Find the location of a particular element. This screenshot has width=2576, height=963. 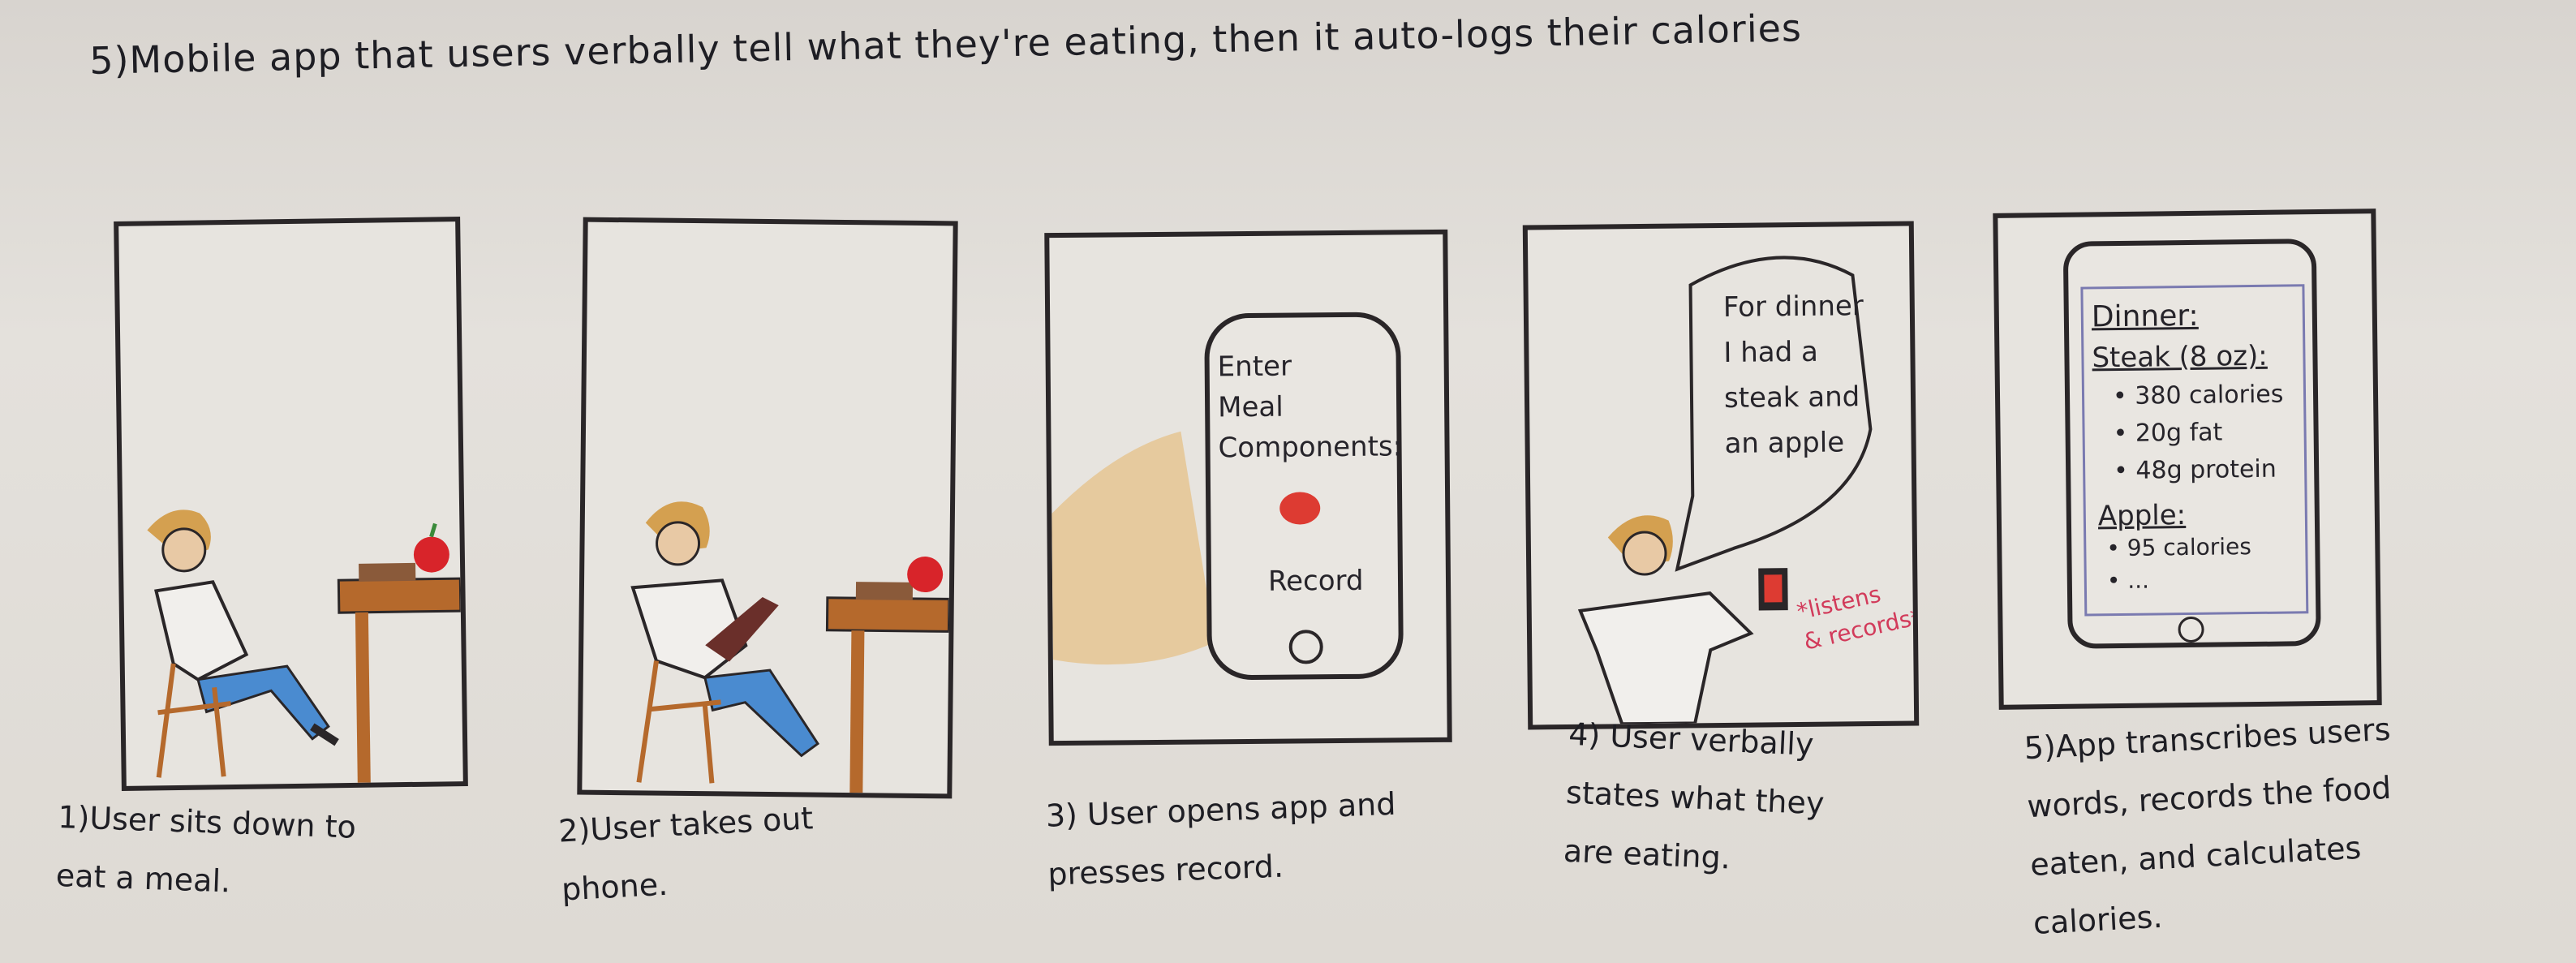

scene-phone-illustration is located at coordinates (790, 647).